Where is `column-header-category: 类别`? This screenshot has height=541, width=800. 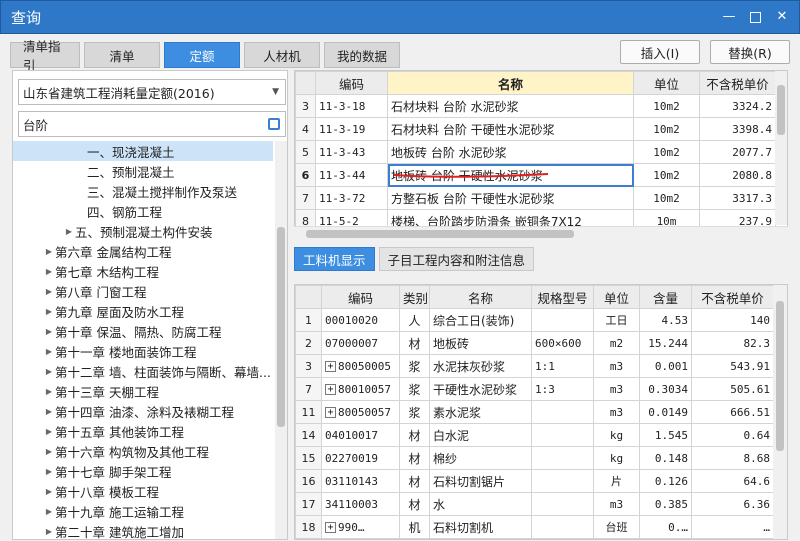 column-header-category: 类别 is located at coordinates (414, 297).